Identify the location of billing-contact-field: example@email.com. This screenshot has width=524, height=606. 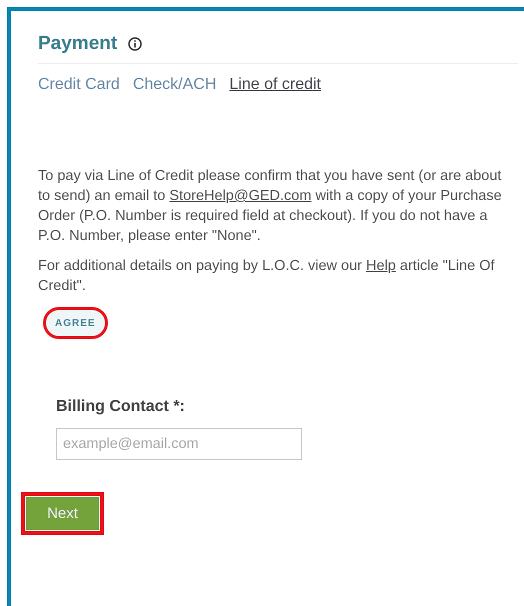
(179, 444).